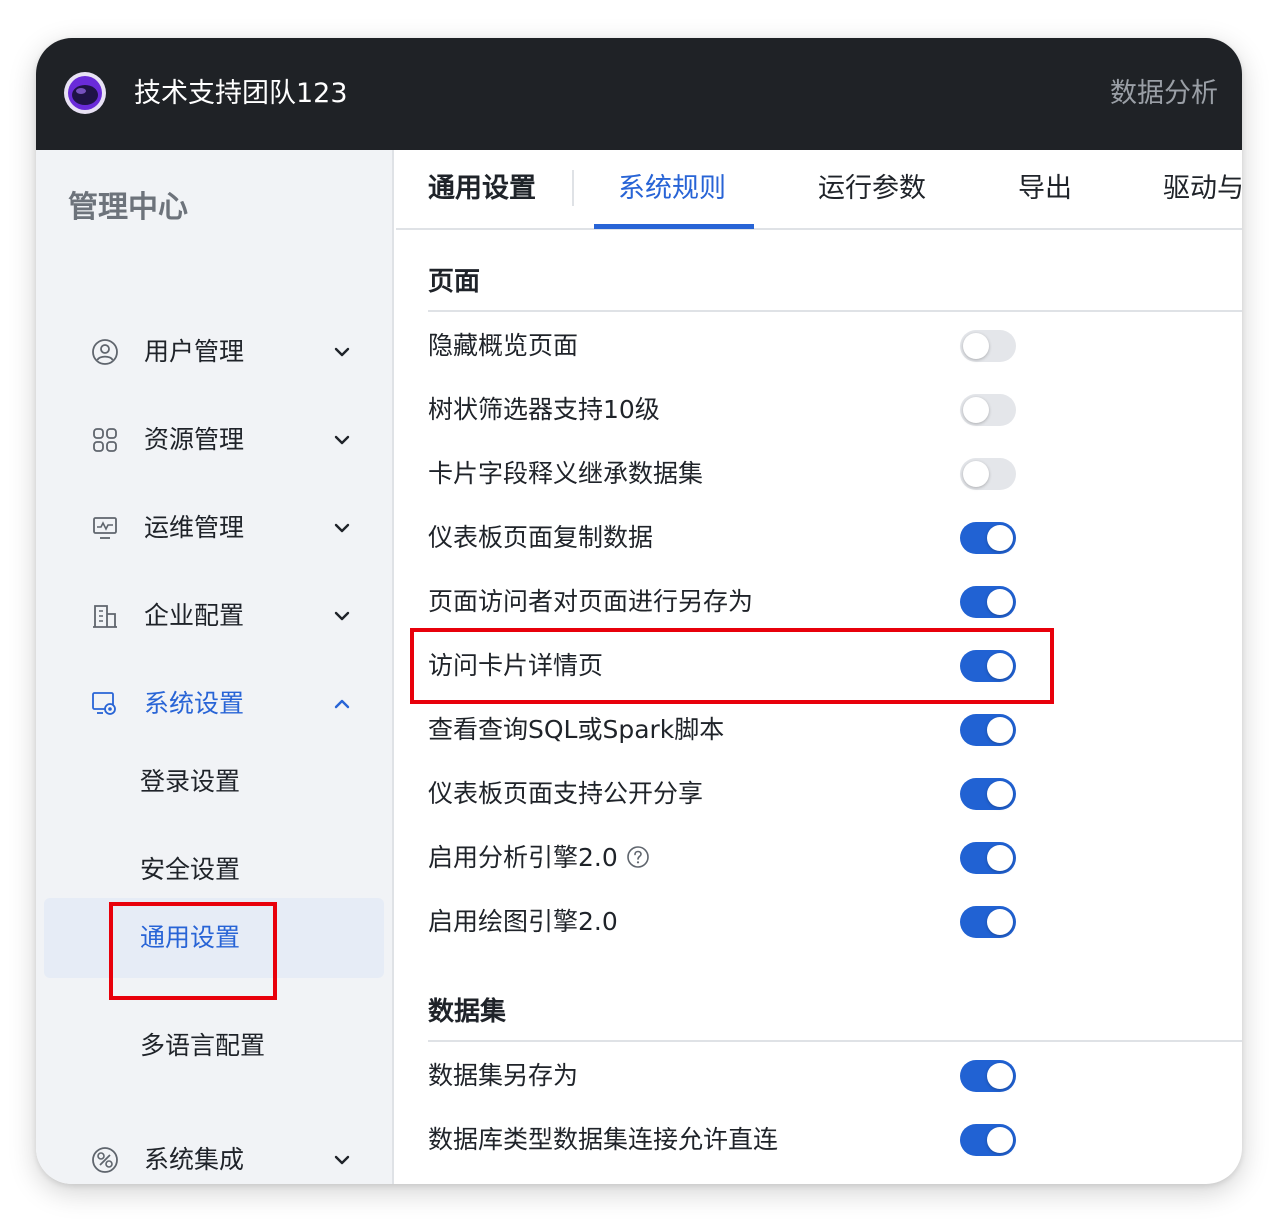 The height and width of the screenshot is (1220, 1278). What do you see at coordinates (828, 474) in the screenshot?
I see `setting-row: 卡片字段释义继承数据集` at bounding box center [828, 474].